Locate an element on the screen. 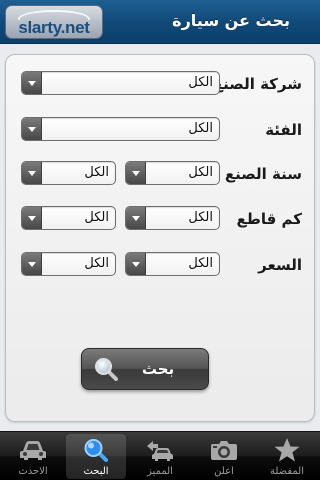 Image resolution: width=320 pixels, height=480 pixels. tab-favorites-label: المفضلة is located at coordinates (286, 471).